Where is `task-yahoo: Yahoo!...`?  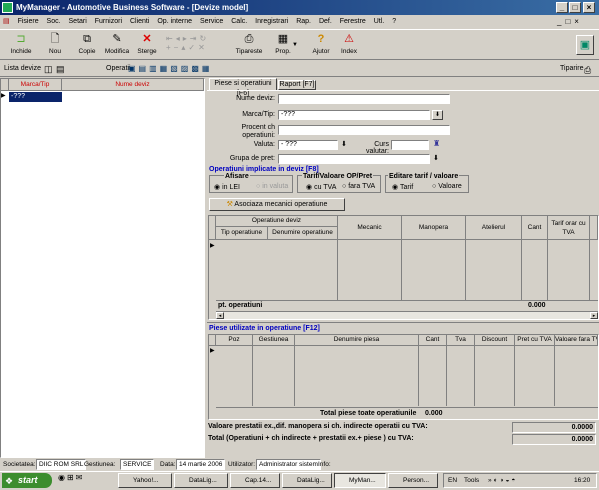 task-yahoo: Yahoo!... is located at coordinates (145, 480).